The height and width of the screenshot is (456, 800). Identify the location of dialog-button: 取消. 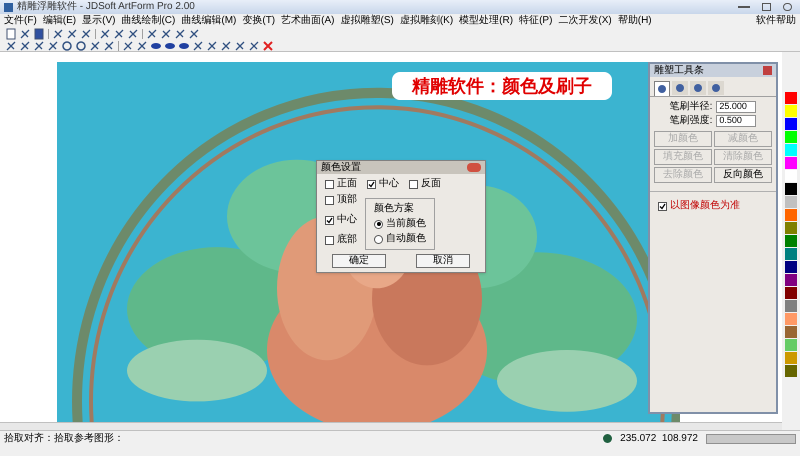
(443, 261).